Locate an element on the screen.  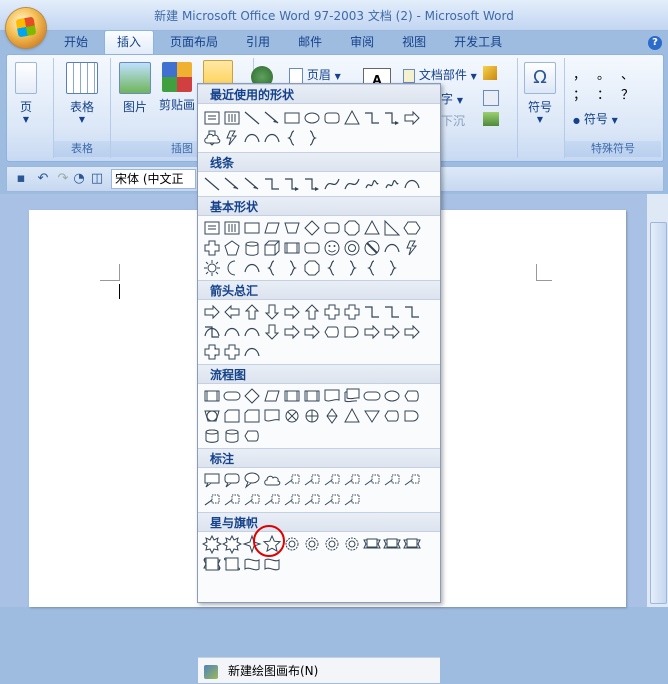
hexa-shape-icon is located at coordinates (412, 228).